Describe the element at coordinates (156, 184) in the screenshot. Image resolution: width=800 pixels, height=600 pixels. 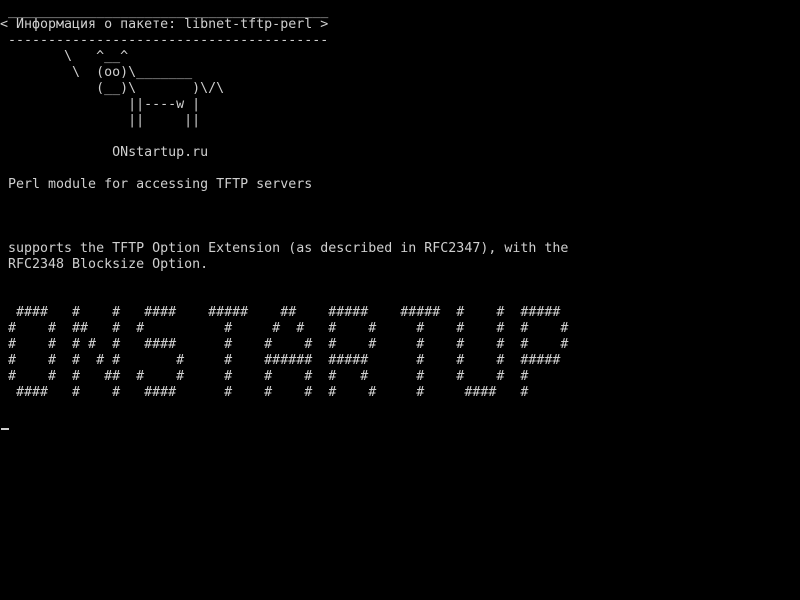
I see `package-summary: Perl module for accessing TFTP servers` at that location.